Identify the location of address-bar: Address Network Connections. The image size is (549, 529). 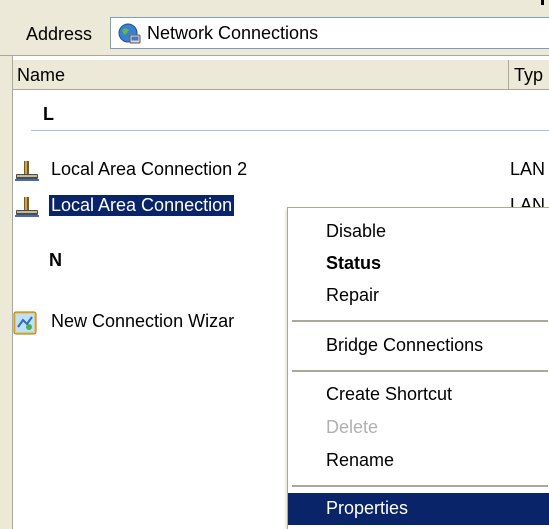
(274, 32).